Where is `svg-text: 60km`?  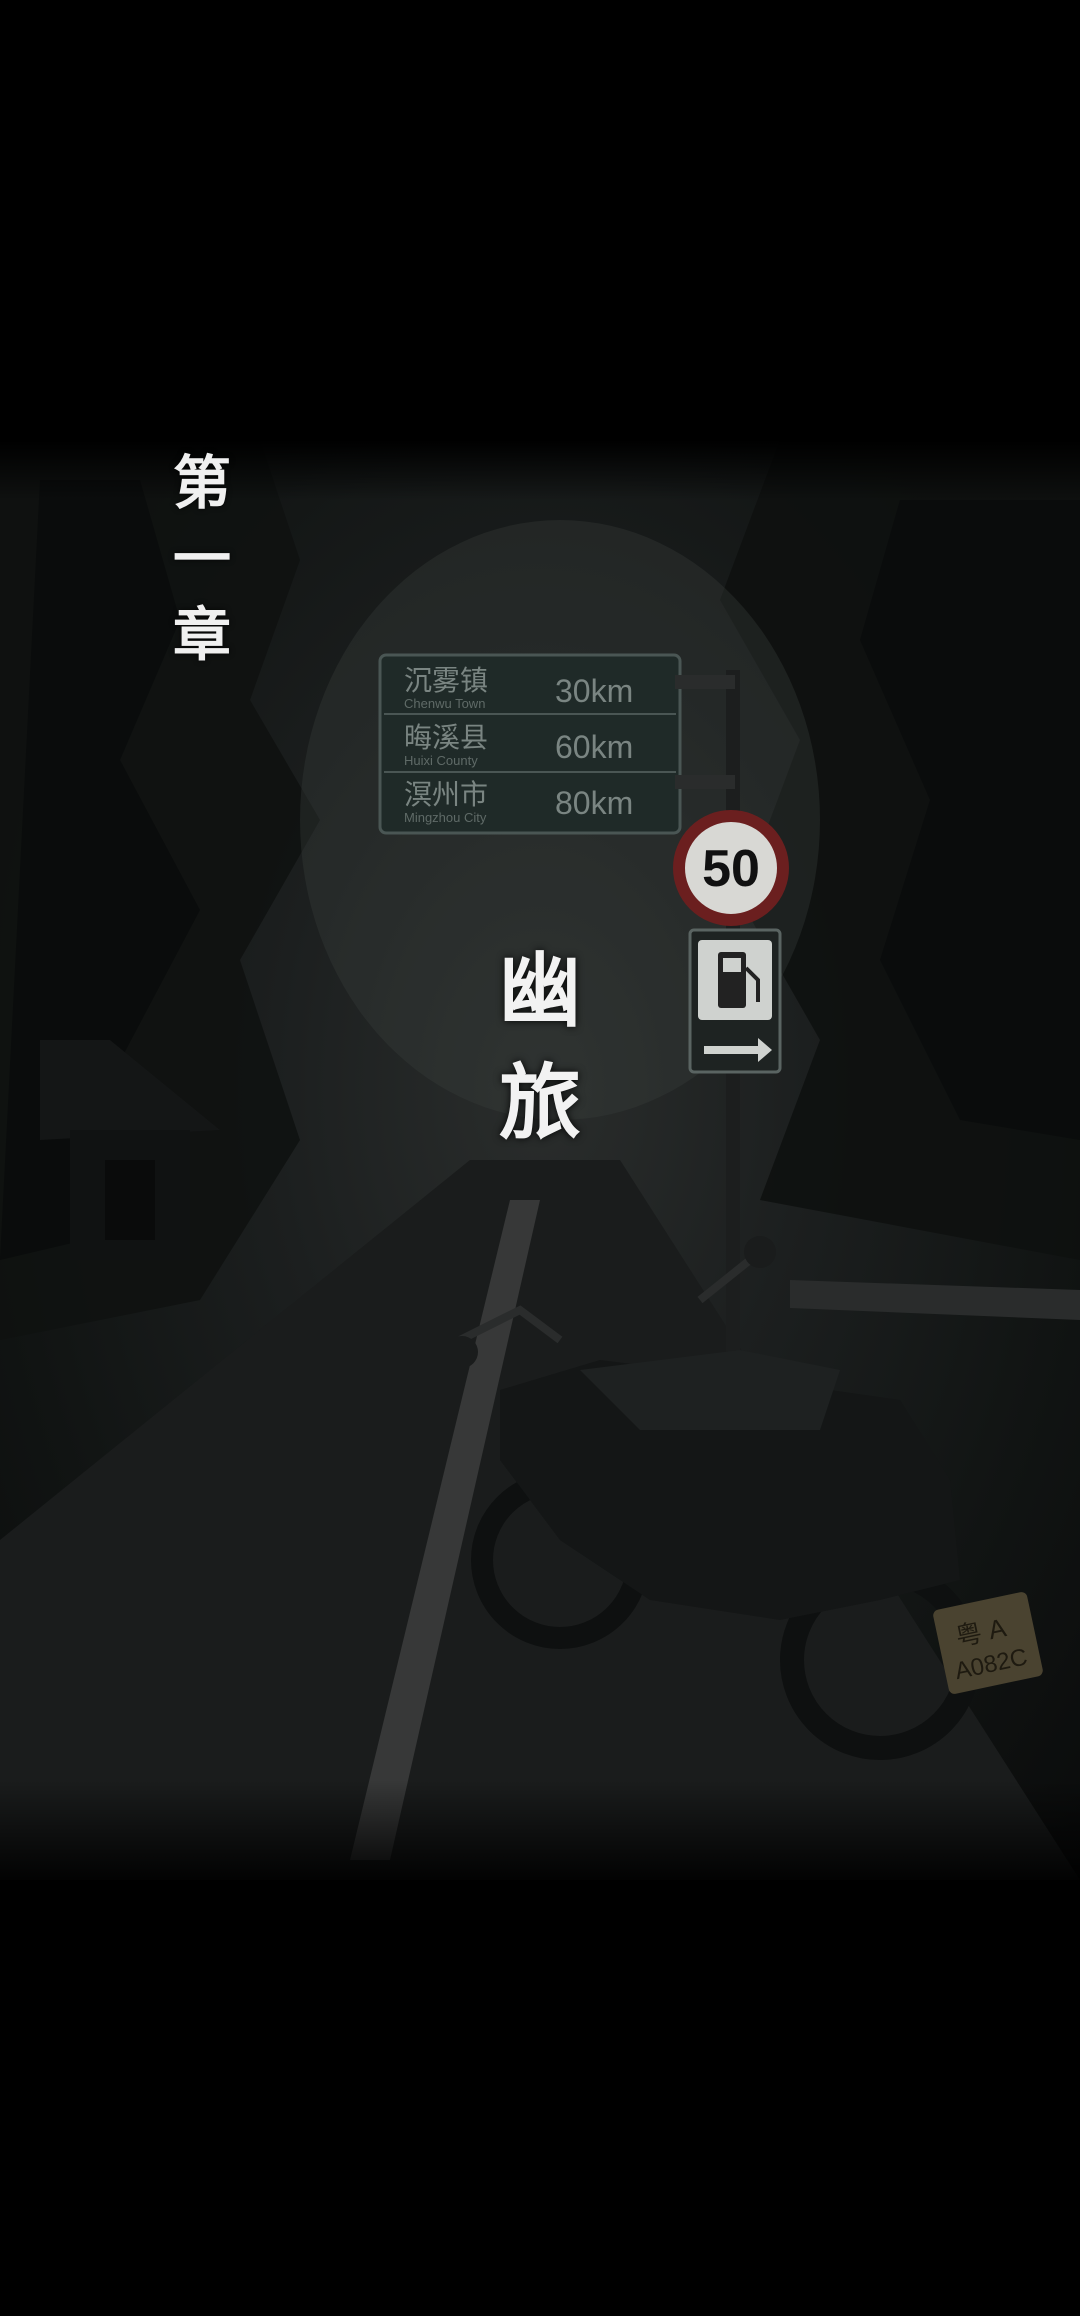 svg-text: 60km is located at coordinates (594, 747).